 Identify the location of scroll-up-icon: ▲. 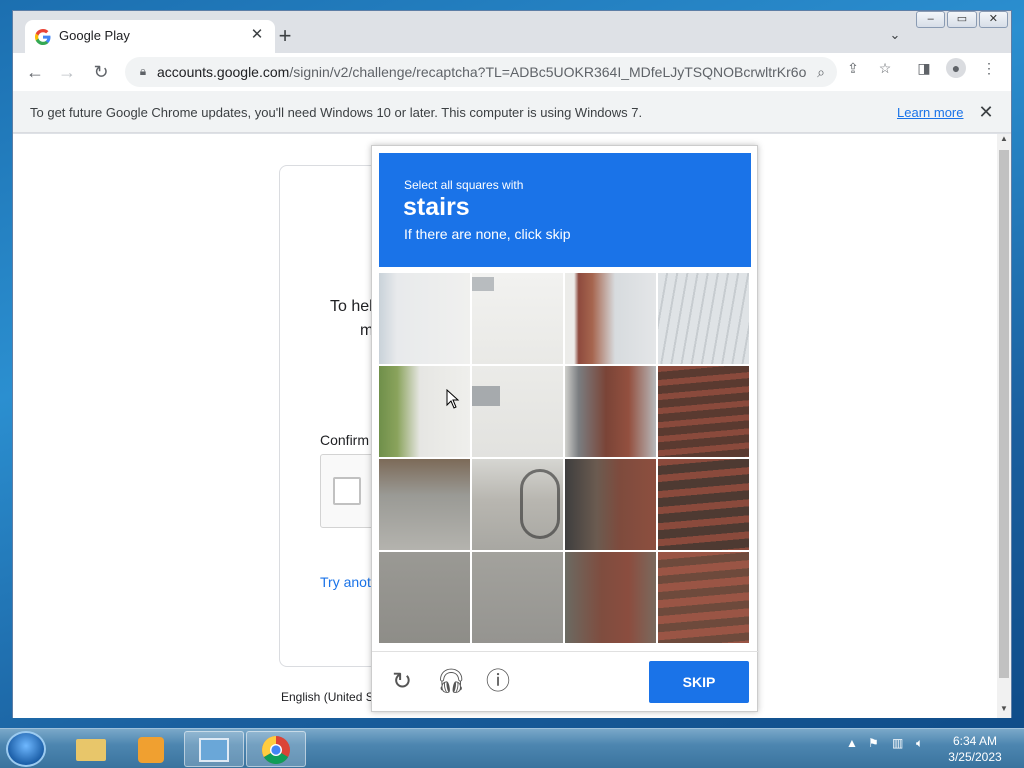
(1004, 141).